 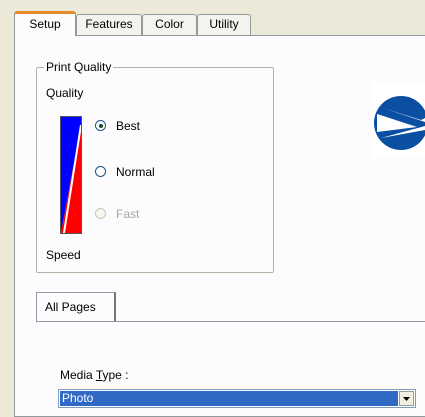 What do you see at coordinates (399, 123) in the screenshot?
I see `brand-logo-icon` at bounding box center [399, 123].